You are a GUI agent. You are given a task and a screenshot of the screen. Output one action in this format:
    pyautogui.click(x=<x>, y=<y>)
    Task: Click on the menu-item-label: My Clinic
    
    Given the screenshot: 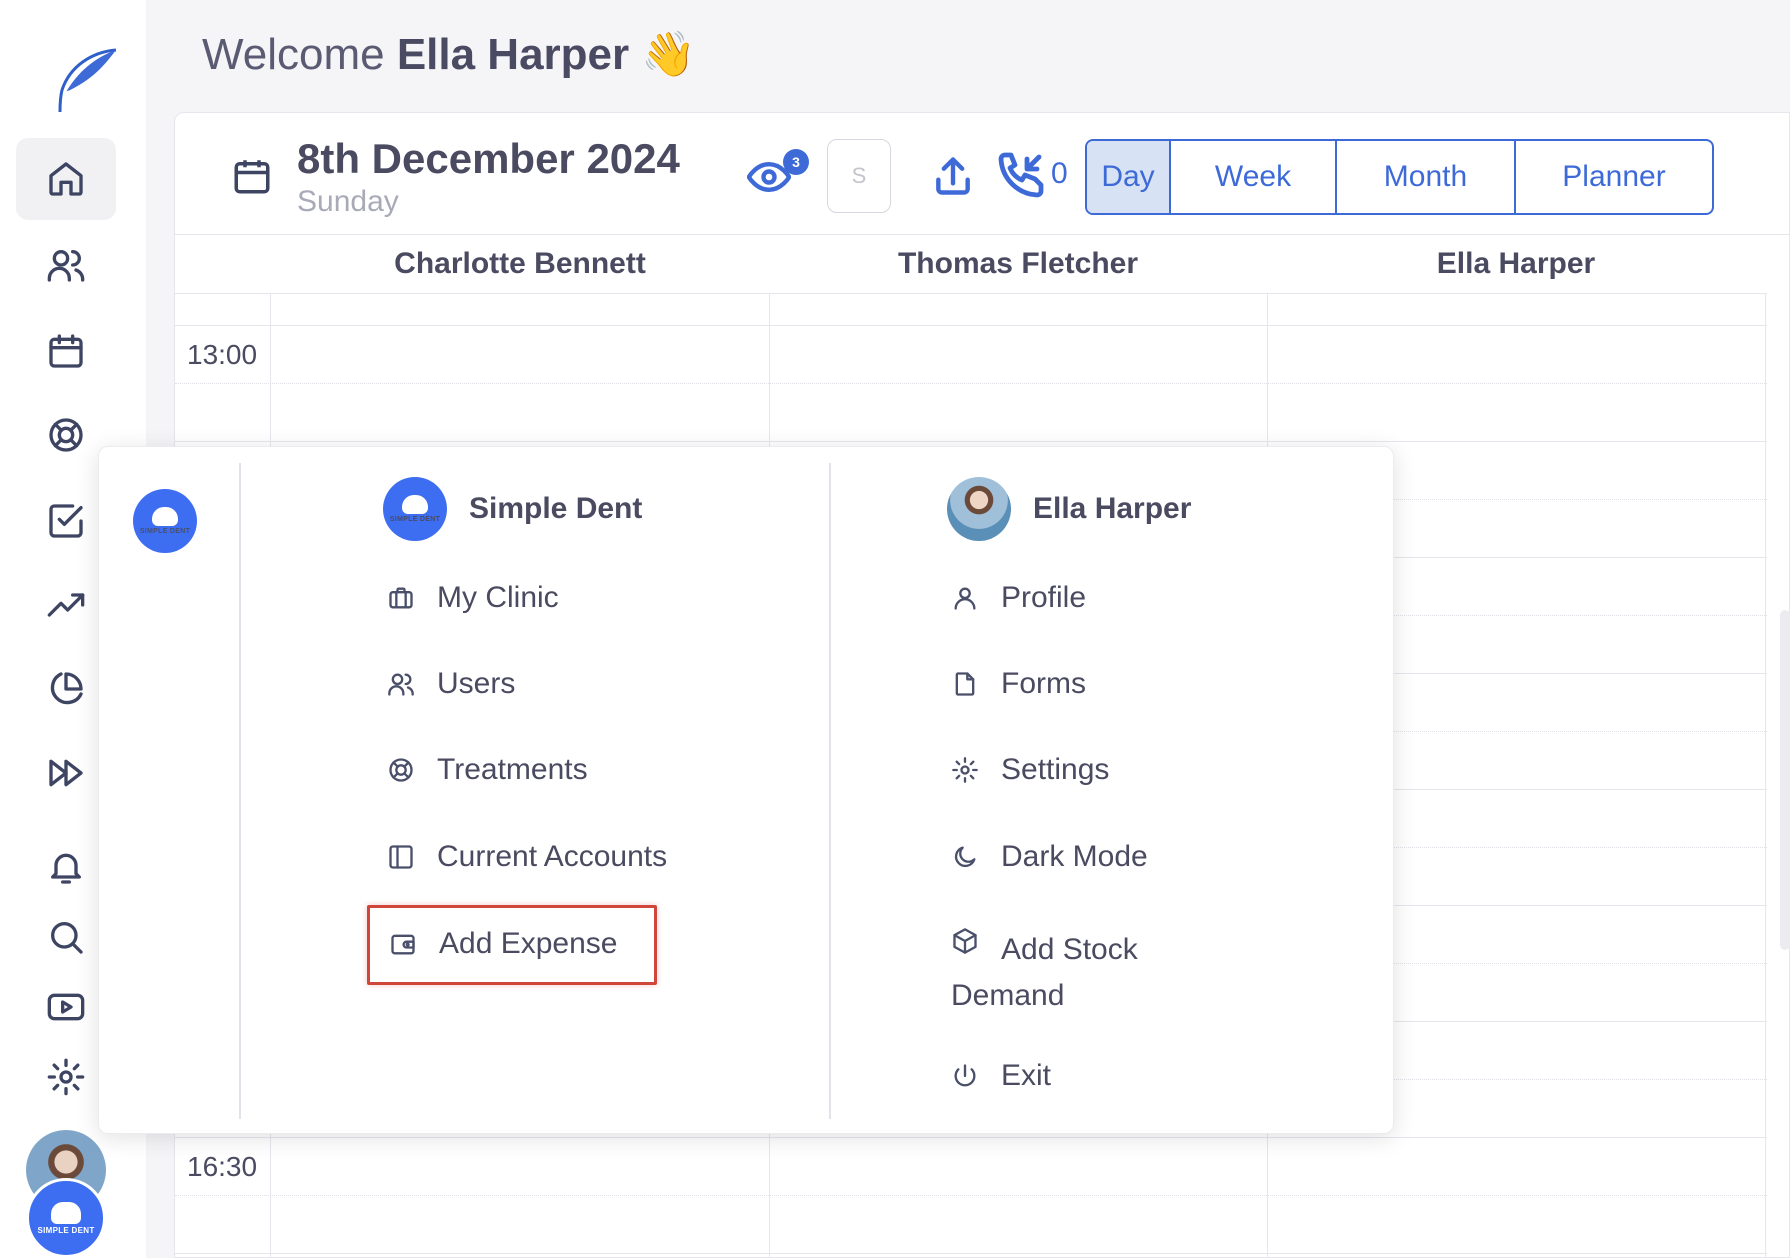 What is the action you would take?
    pyautogui.click(x=498, y=597)
    